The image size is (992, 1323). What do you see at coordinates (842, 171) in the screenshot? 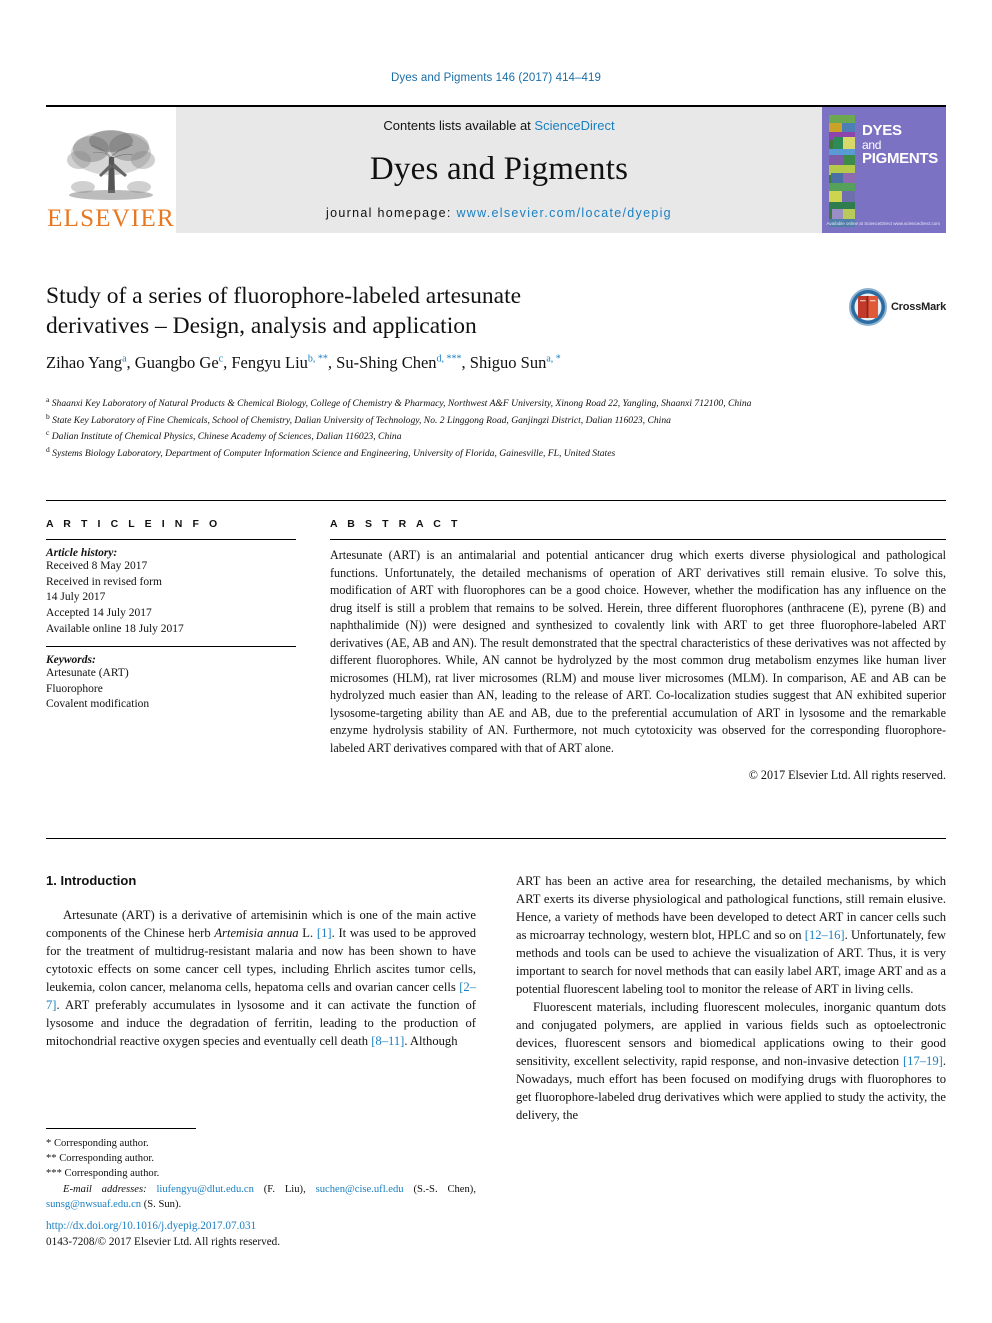
I see `cover-art-pattern` at bounding box center [842, 171].